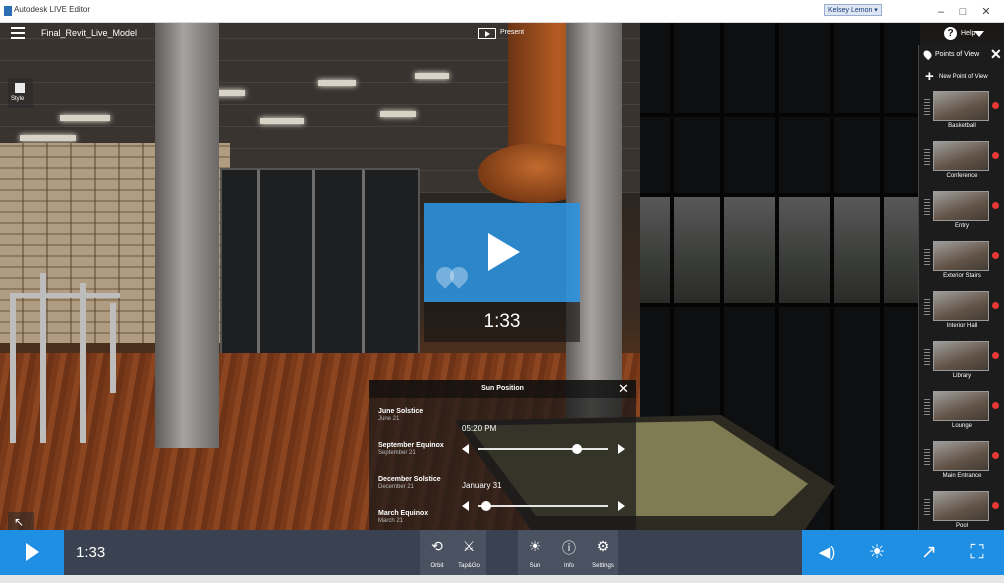  Describe the element at coordinates (961, 526) in the screenshot. I see `pov-label: Pool` at that location.